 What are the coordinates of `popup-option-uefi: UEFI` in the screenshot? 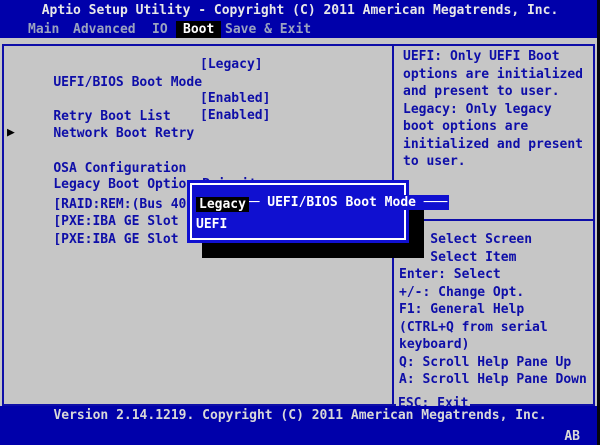 It's located at (211, 225).